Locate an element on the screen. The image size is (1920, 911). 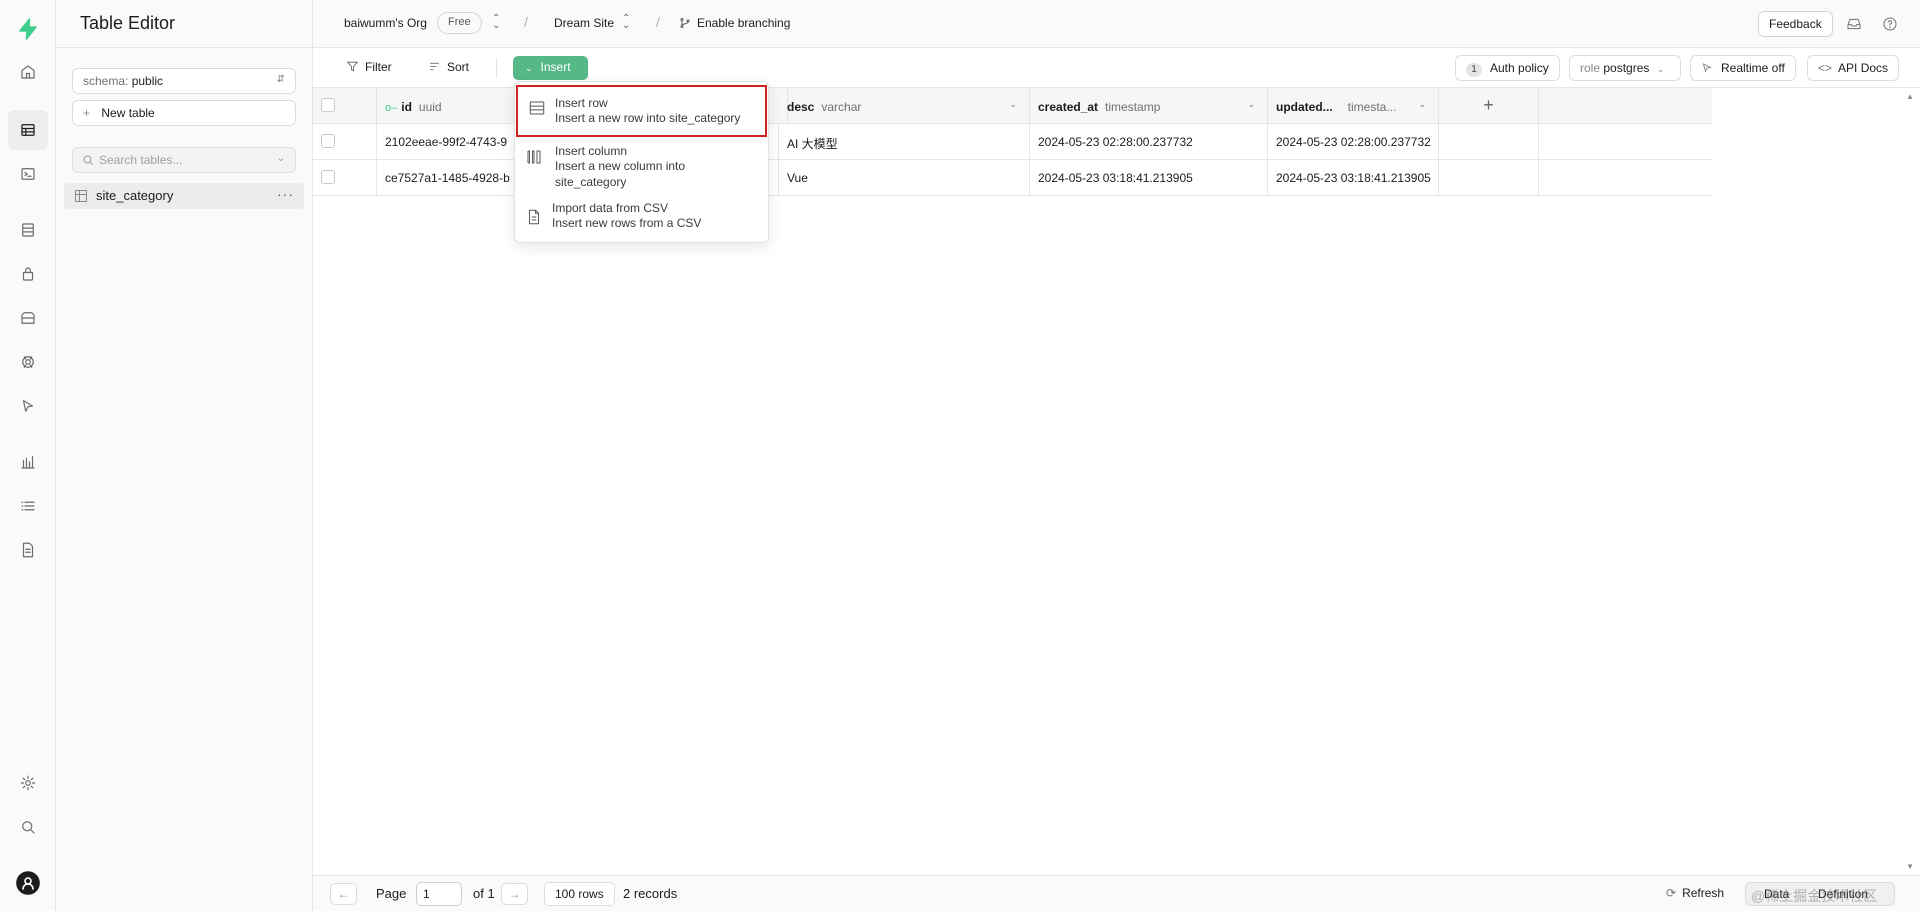
breadcrumb-org: baiwumm's Org is located at coordinates (385, 23).